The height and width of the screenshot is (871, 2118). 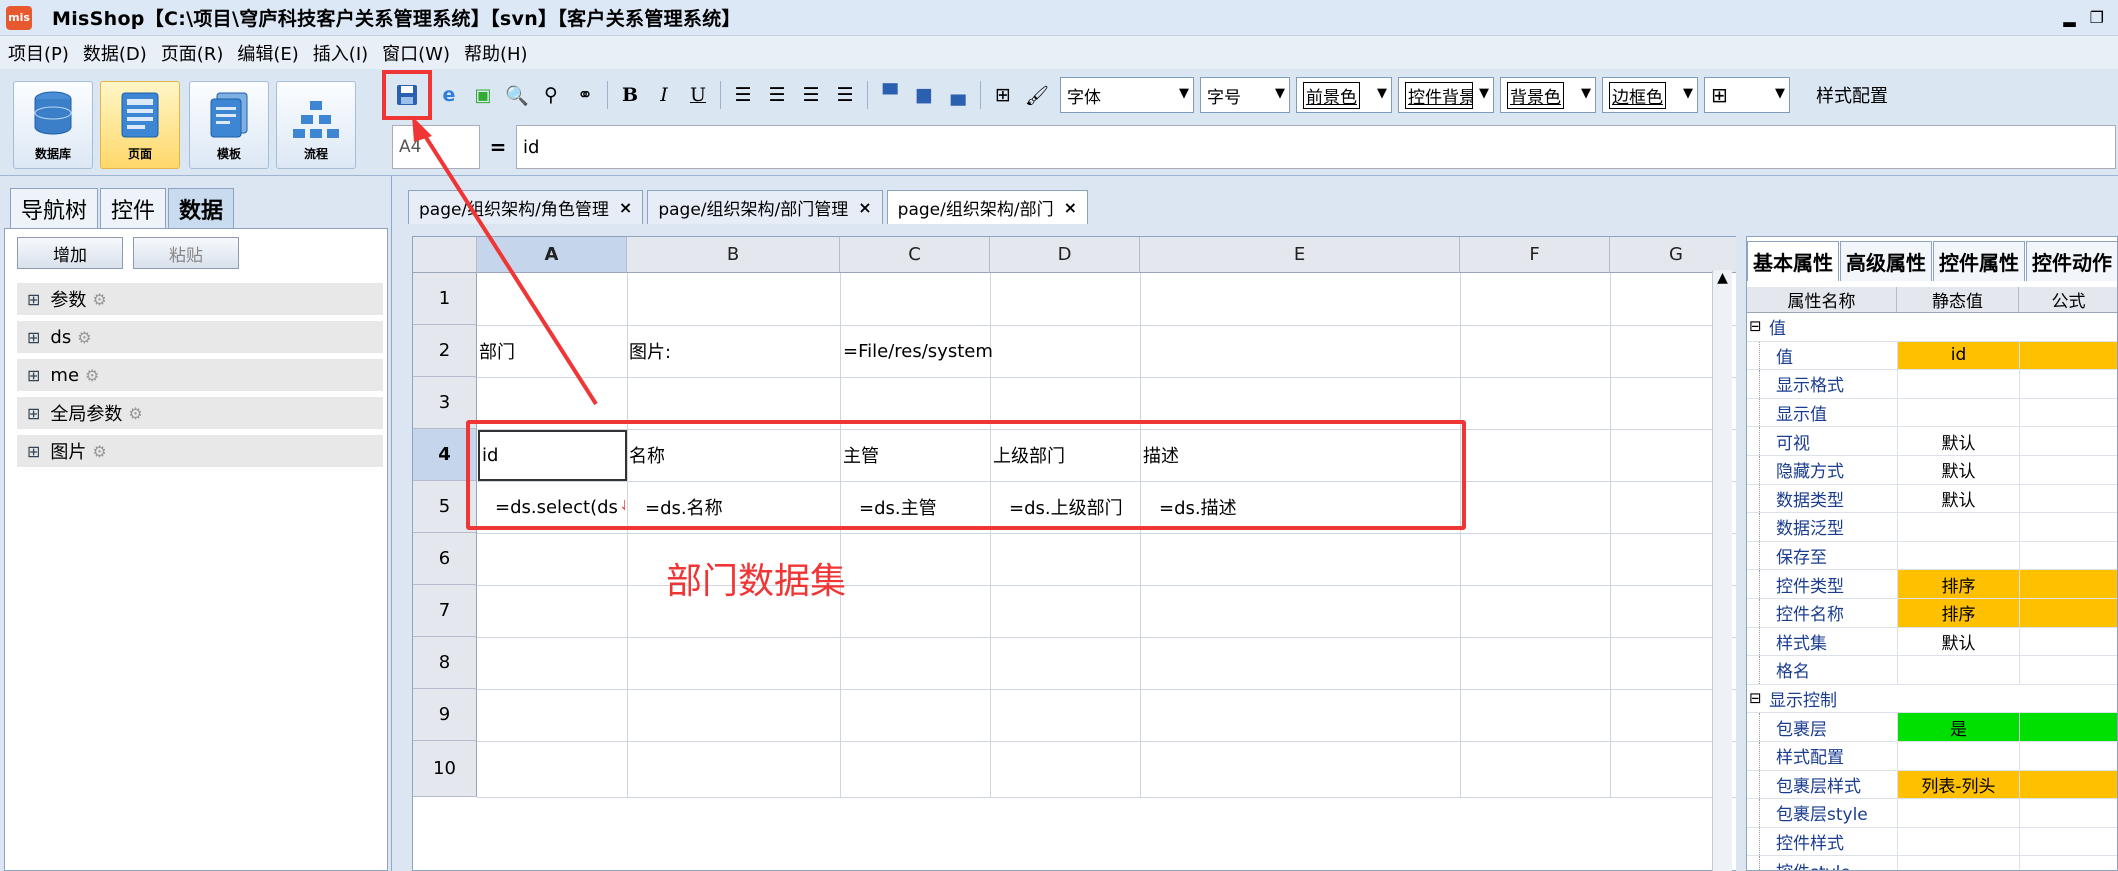 I want to click on prop-row: 控件样式, so click(x=1932, y=842).